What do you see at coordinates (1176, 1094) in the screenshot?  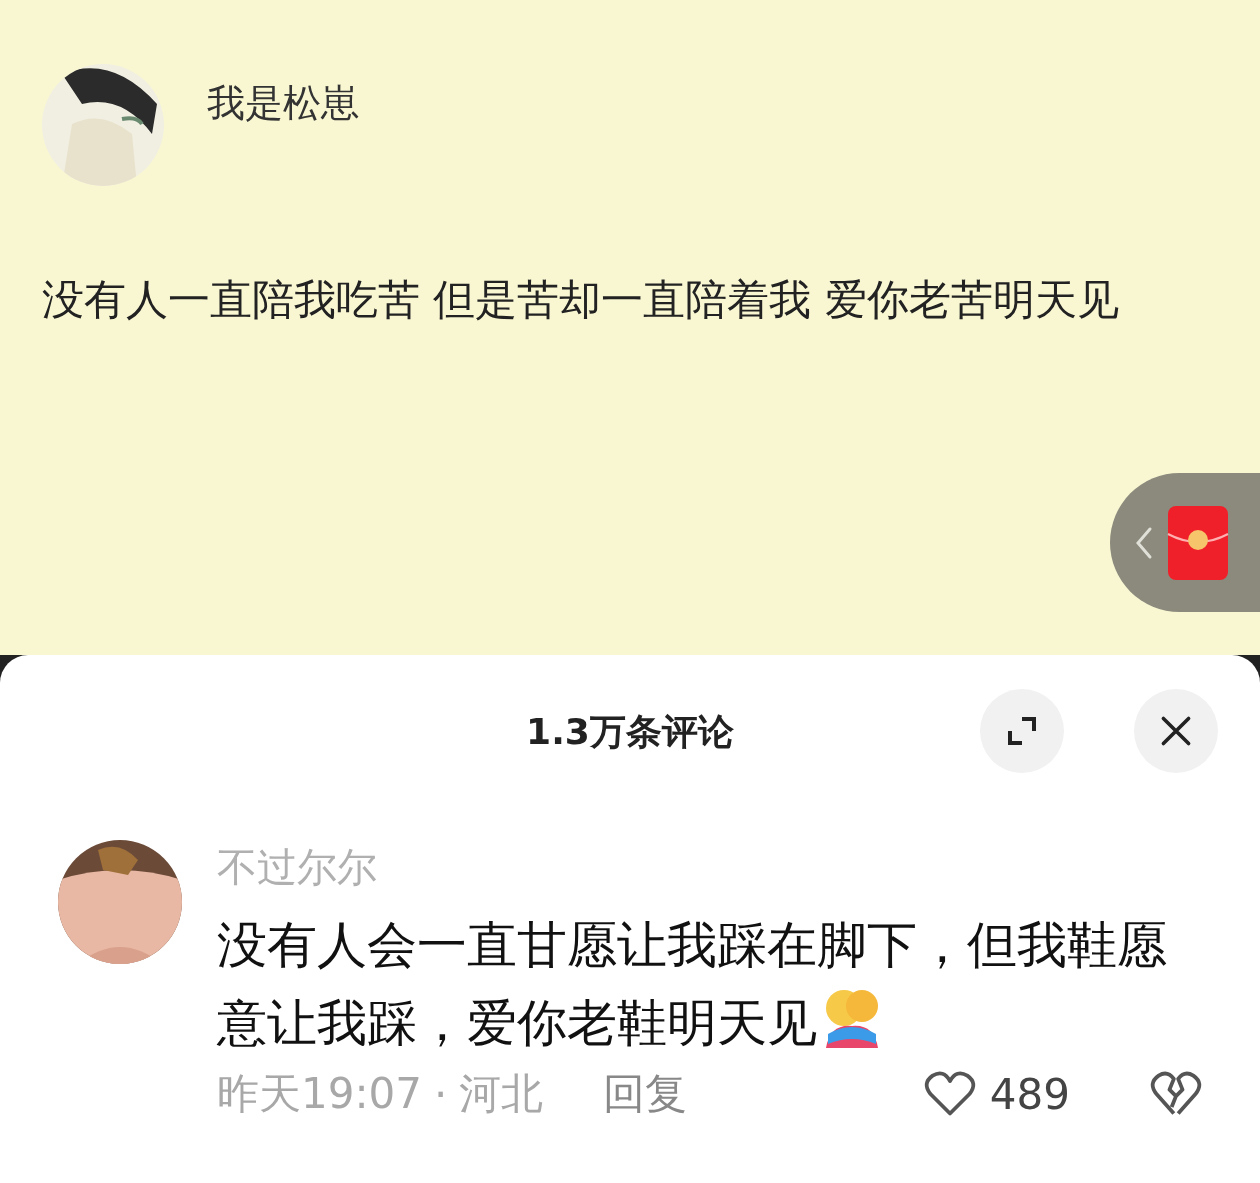 I see `broken-heart-icon` at bounding box center [1176, 1094].